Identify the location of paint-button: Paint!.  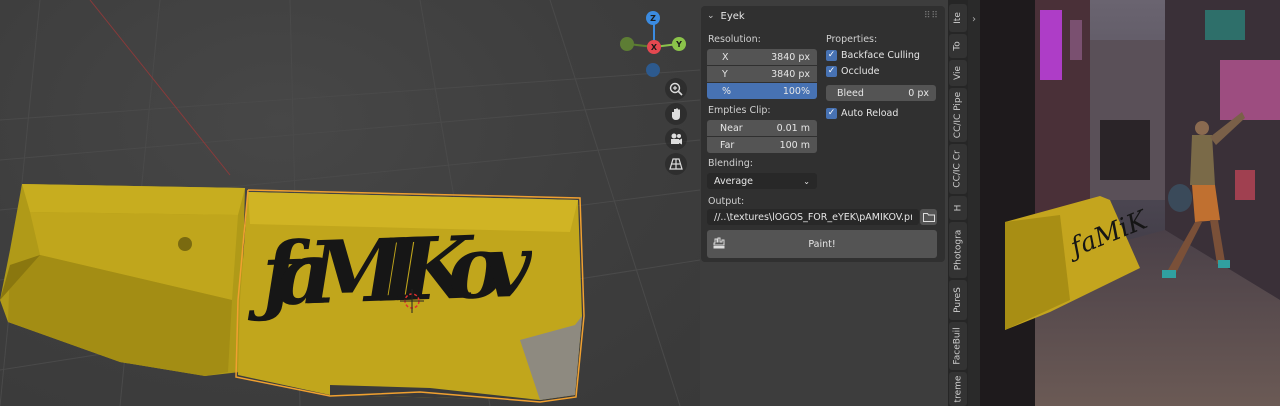
(822, 244).